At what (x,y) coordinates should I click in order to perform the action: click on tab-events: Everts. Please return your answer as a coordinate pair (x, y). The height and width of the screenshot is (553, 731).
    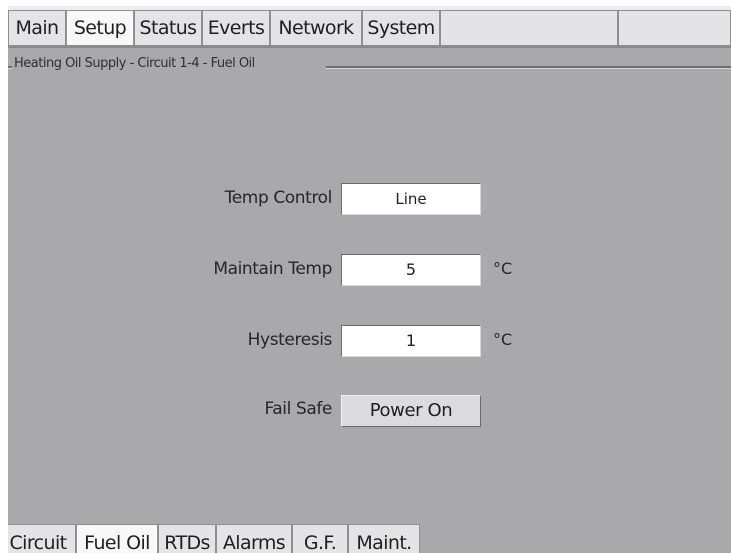
    Looking at the image, I should click on (236, 28).